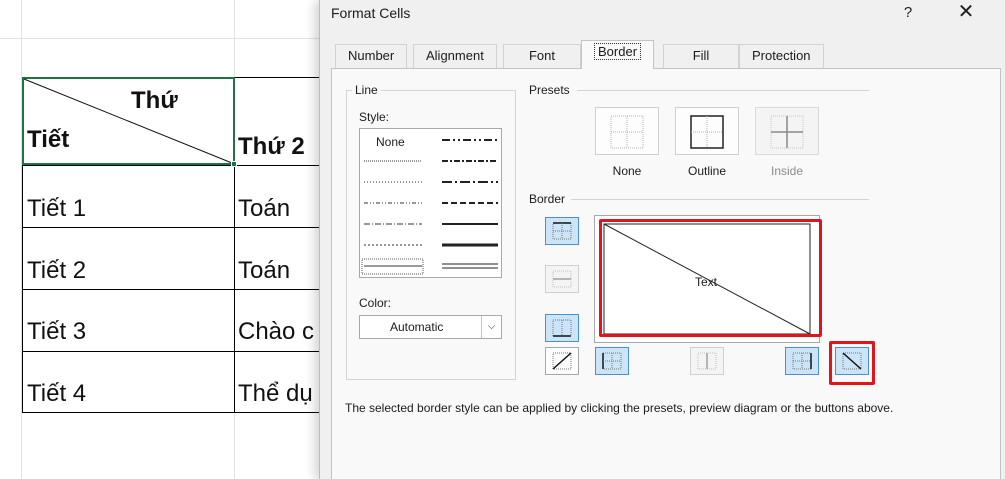  Describe the element at coordinates (627, 171) in the screenshot. I see `preset-none-label: None` at that location.